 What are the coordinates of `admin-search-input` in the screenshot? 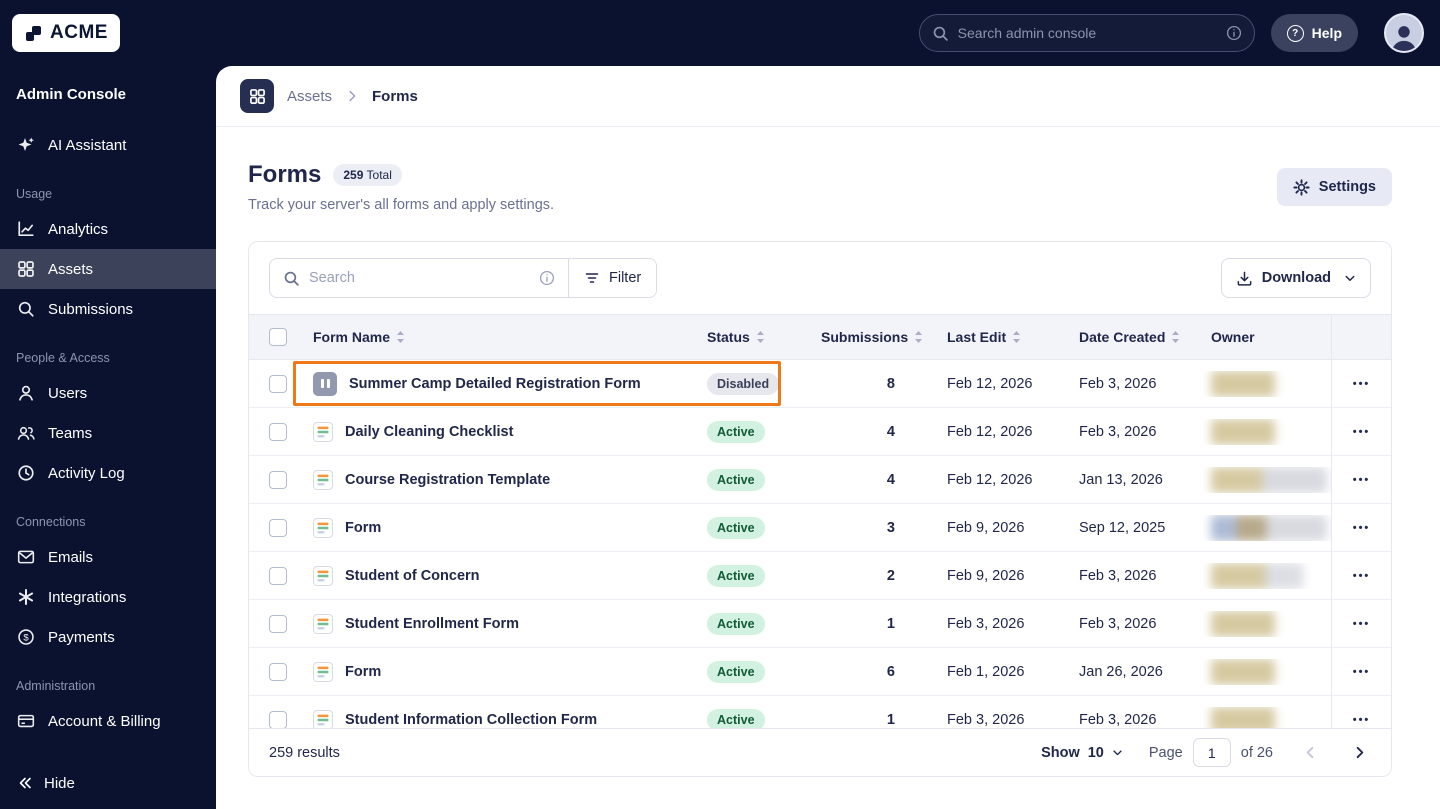 It's located at (1087, 33).